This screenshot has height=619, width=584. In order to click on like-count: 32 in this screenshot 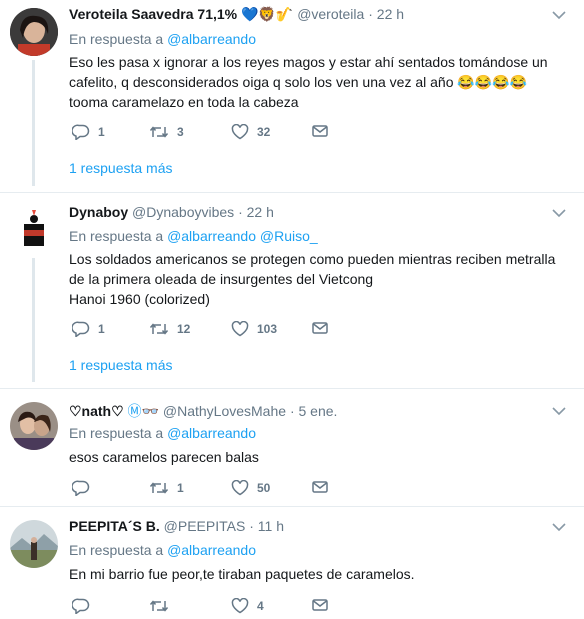, I will do `click(264, 132)`.